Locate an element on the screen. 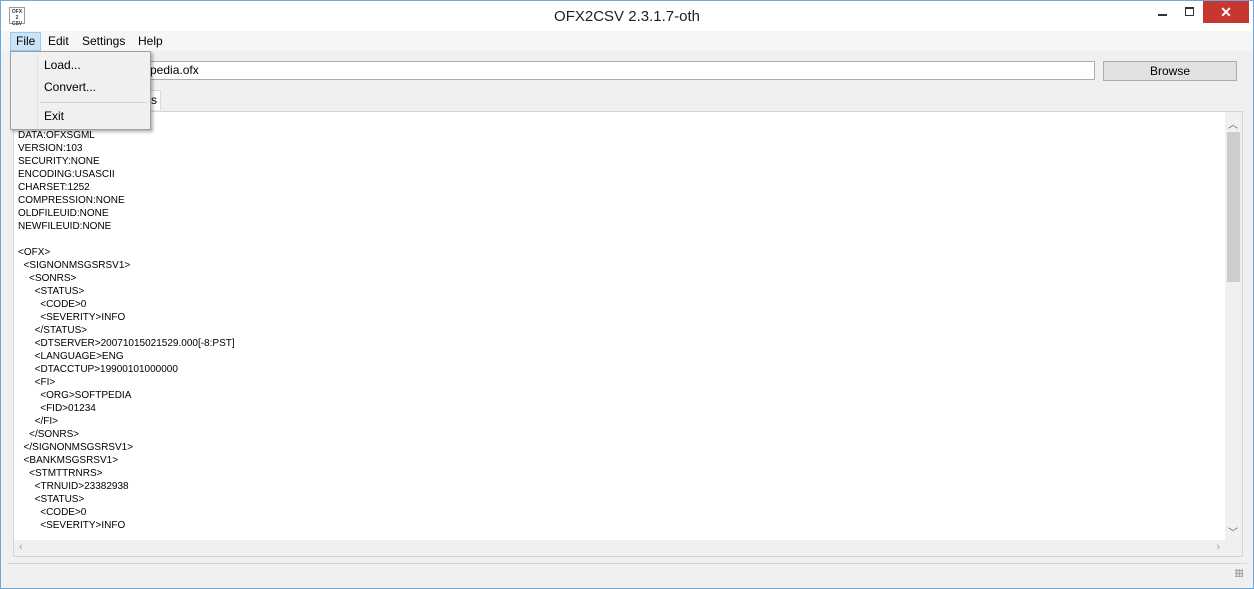  window-title: OFX2CSV 2.3.1.7-oth is located at coordinates (627, 16).